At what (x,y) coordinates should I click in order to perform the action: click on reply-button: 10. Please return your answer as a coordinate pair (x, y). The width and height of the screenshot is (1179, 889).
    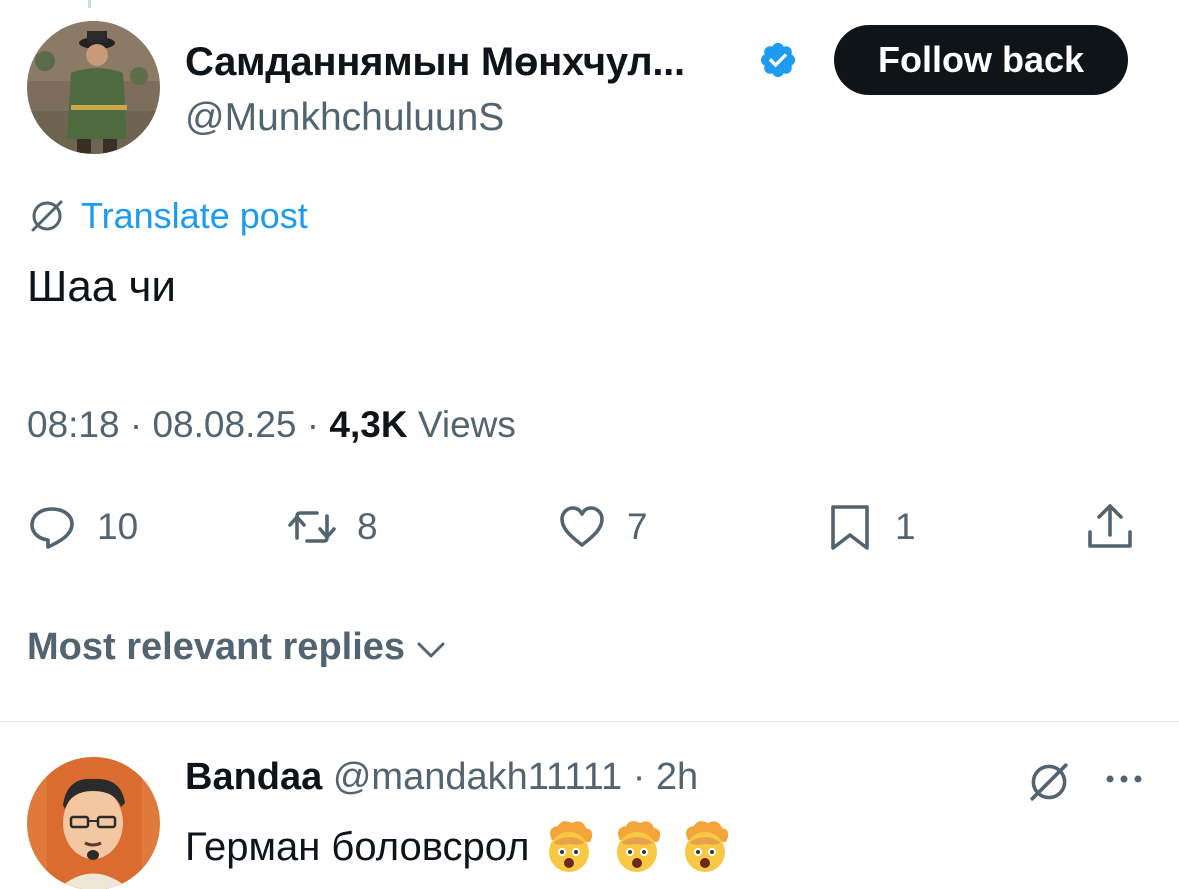
    Looking at the image, I should click on (82, 527).